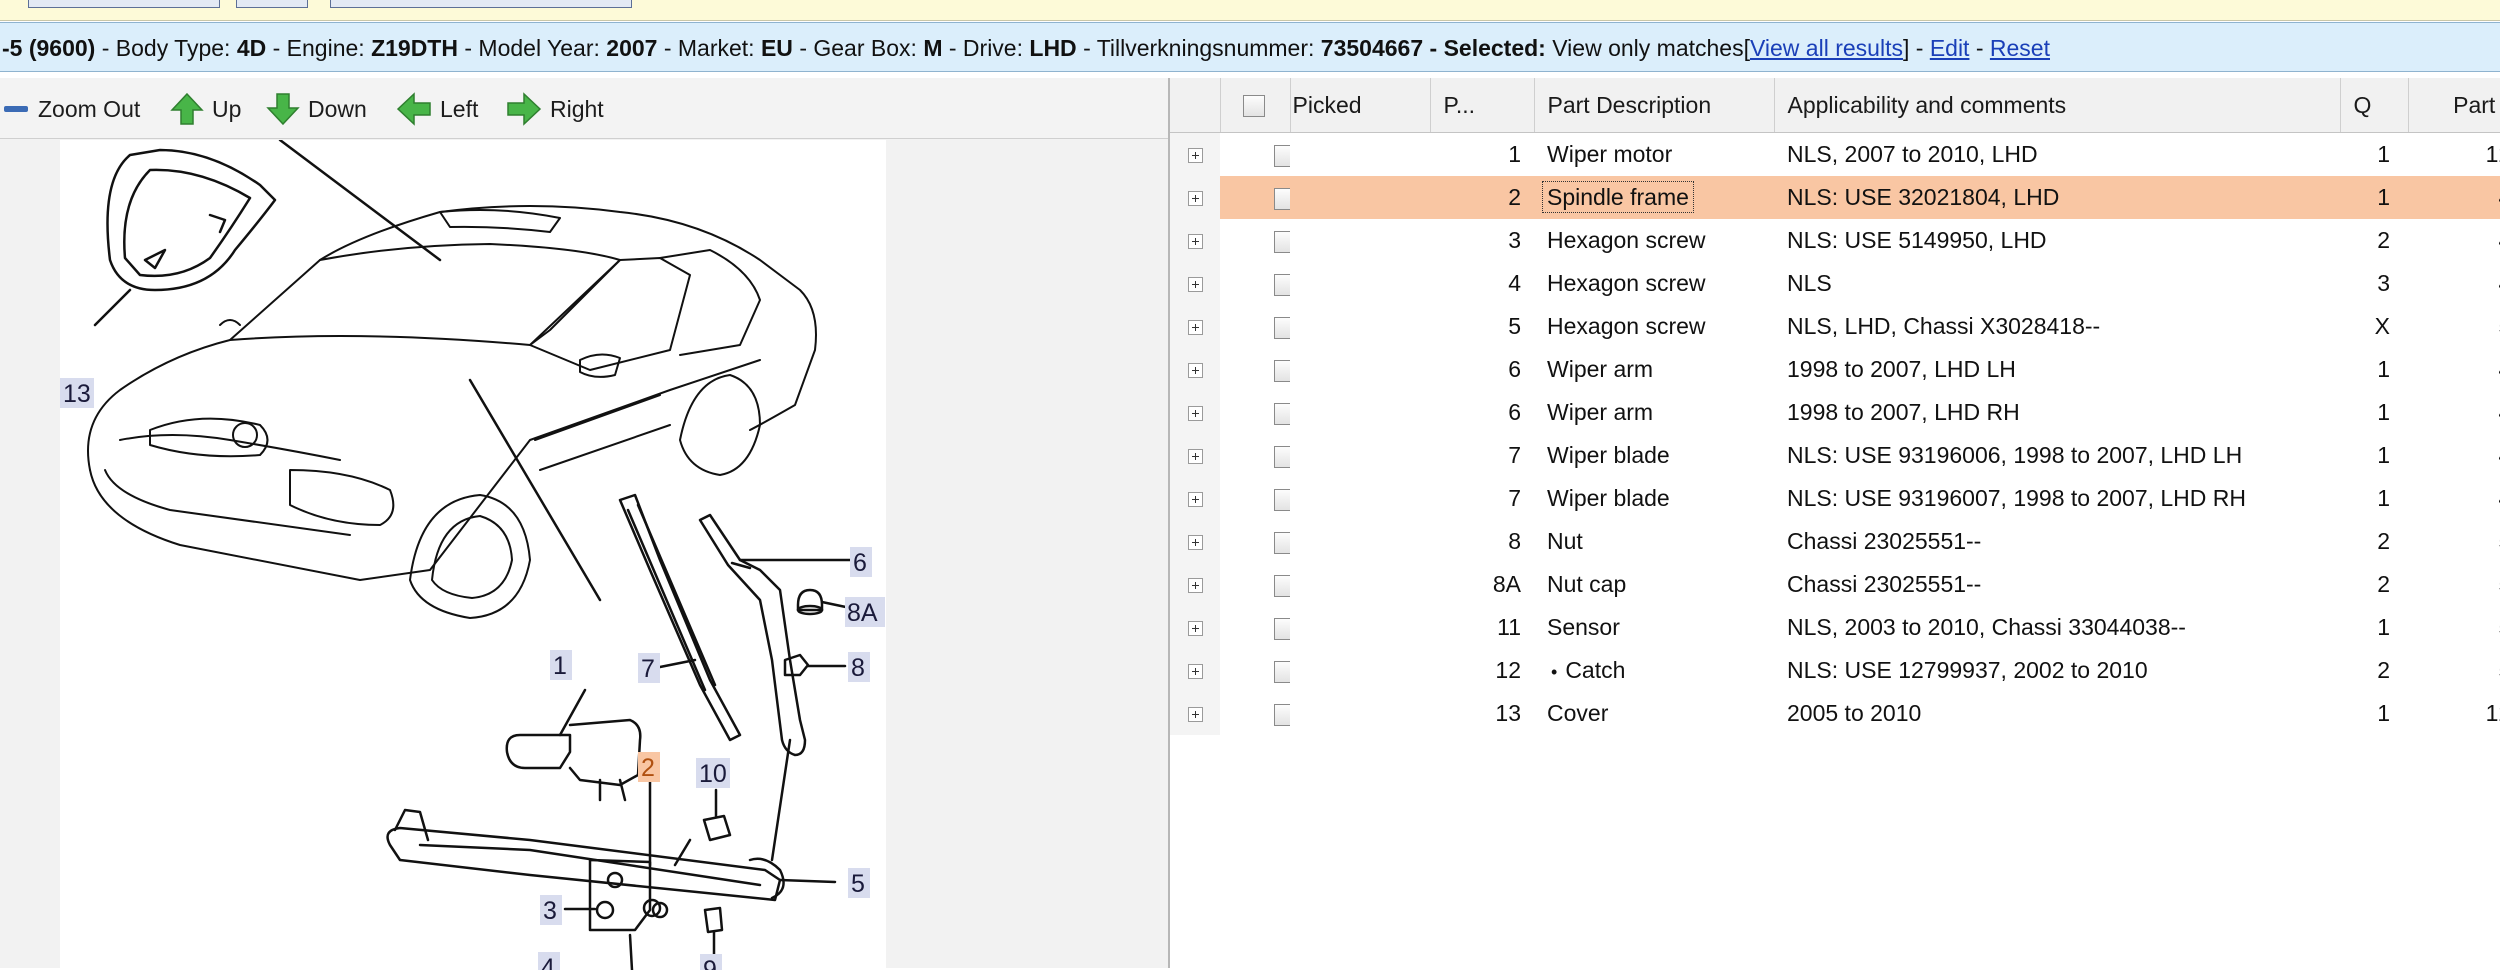 The image size is (2500, 970). Describe the element at coordinates (205, 109) in the screenshot. I see `up-button: Up` at that location.